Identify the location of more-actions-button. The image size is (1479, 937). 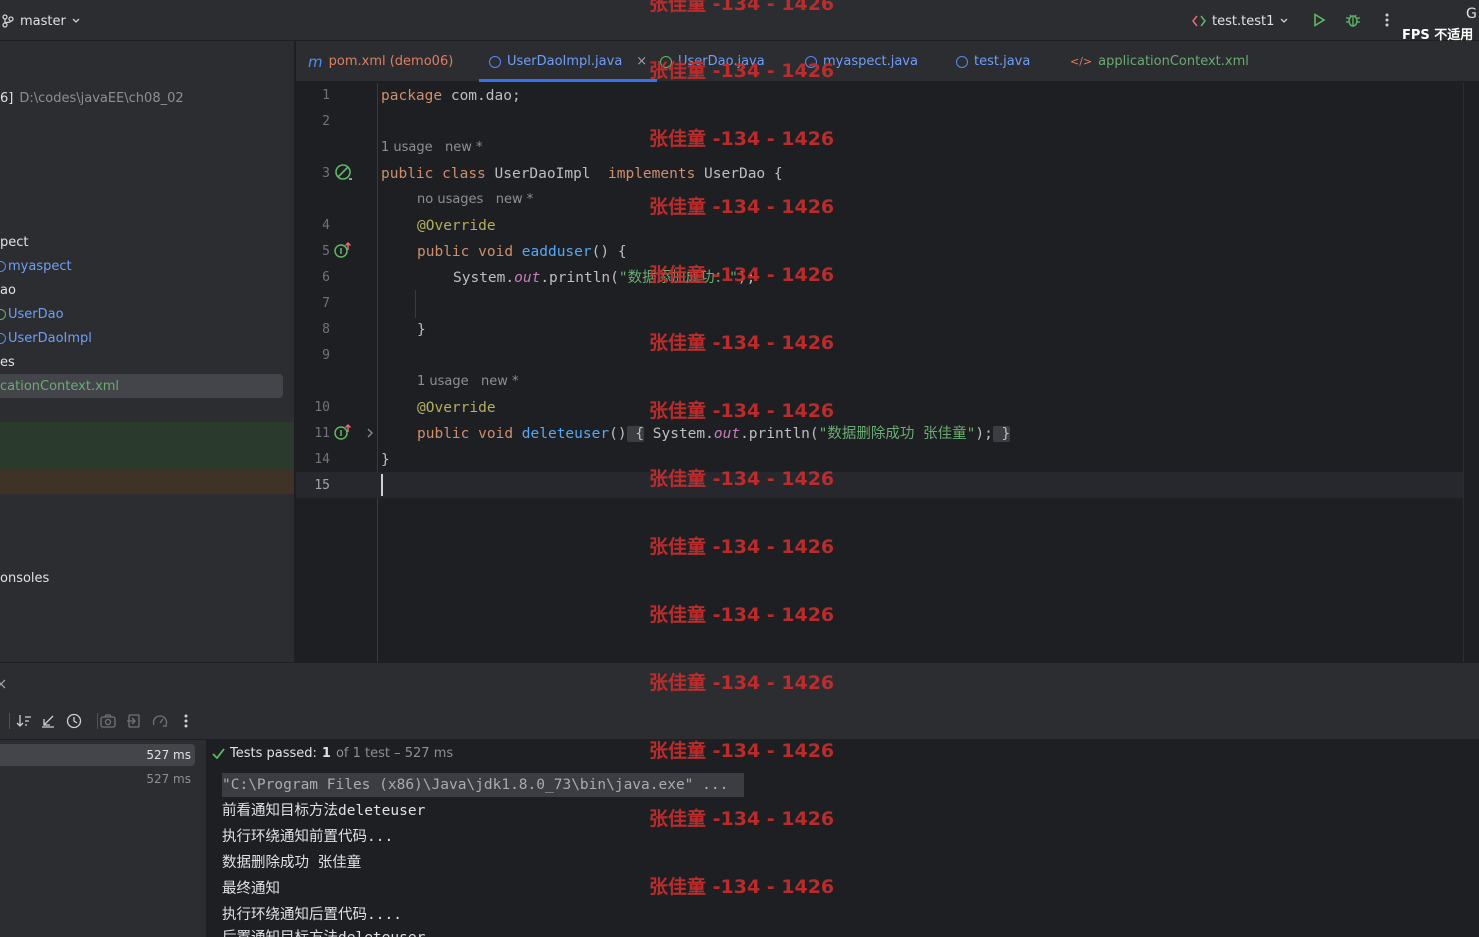
(1387, 20).